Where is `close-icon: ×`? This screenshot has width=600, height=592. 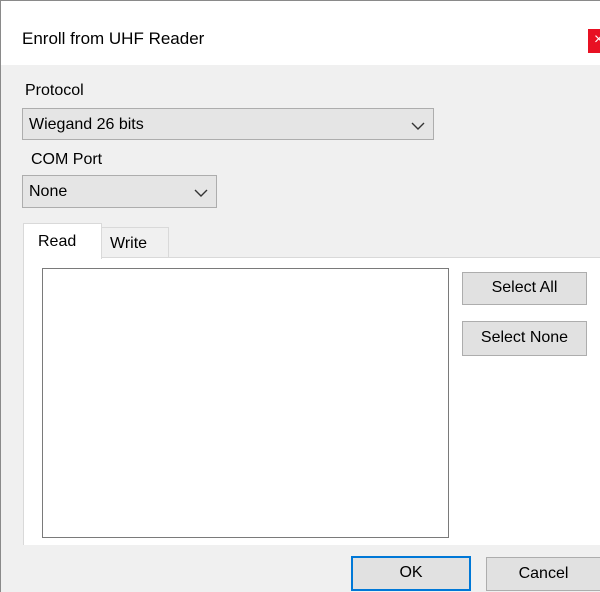
close-icon: × is located at coordinates (597, 39).